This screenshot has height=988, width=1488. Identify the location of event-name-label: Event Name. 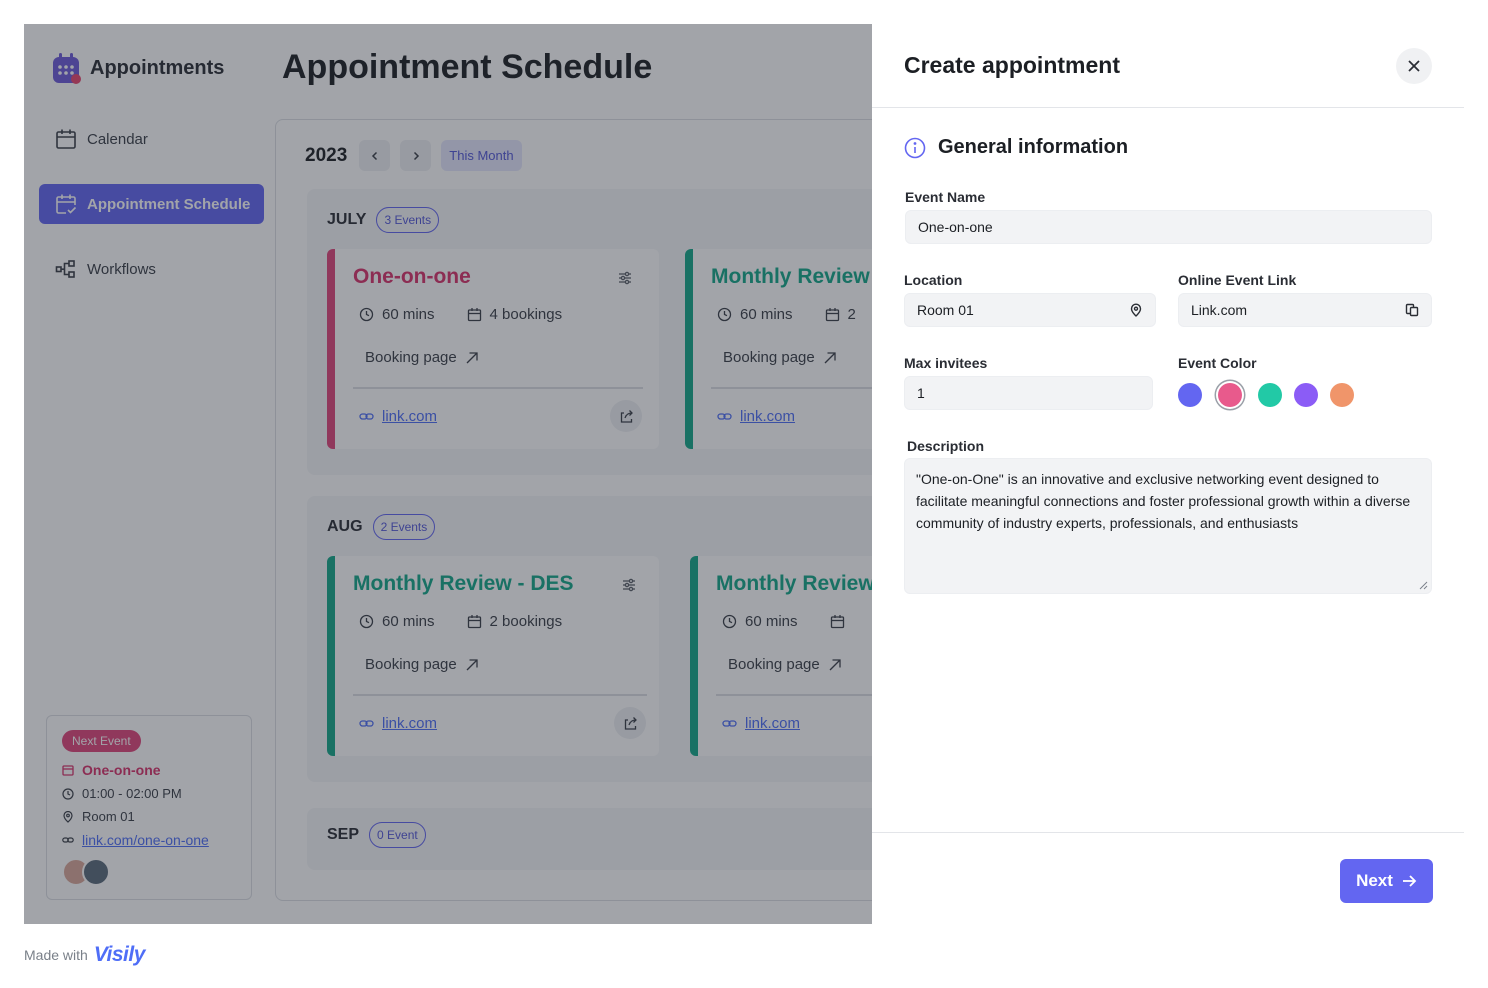
(945, 197).